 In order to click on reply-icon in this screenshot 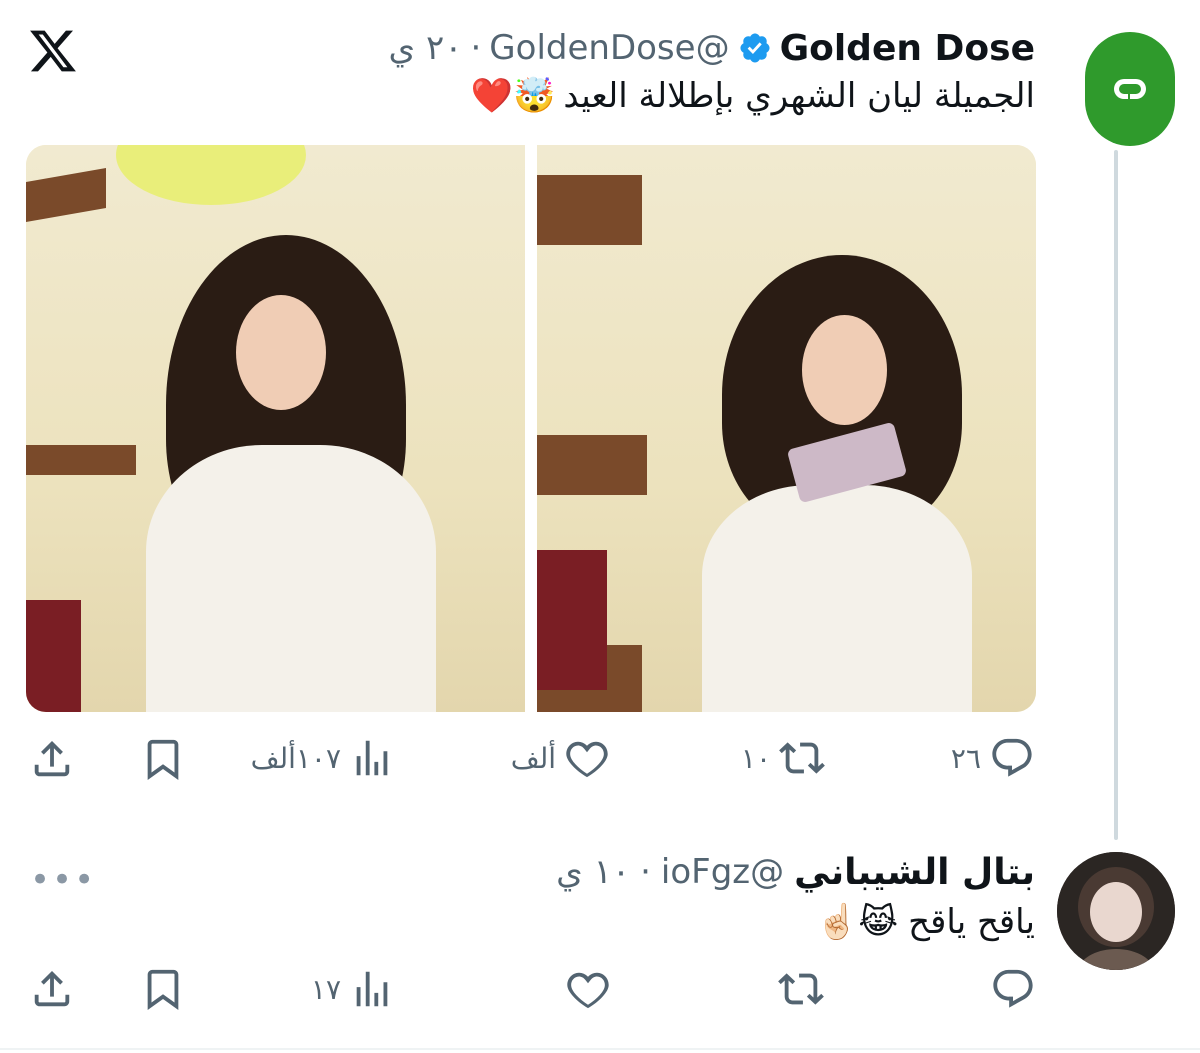, I will do `click(1012, 757)`.